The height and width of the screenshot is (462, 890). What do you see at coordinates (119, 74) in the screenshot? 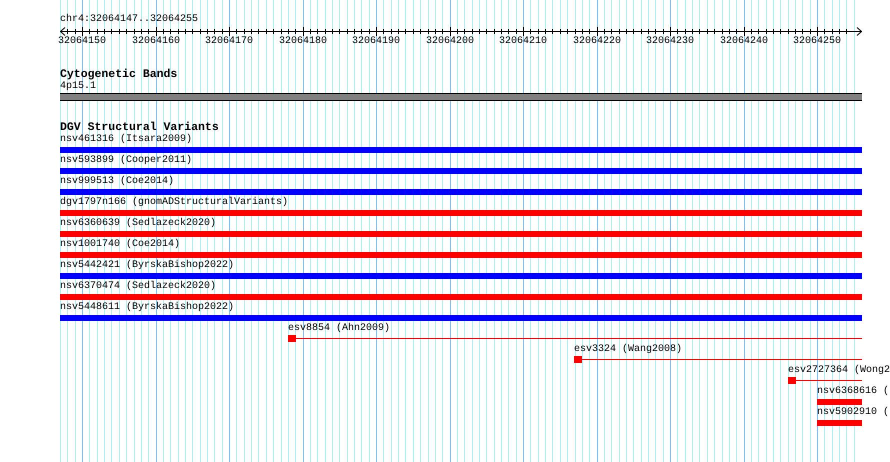
I see `track-title: Cytogenetic Bands` at bounding box center [119, 74].